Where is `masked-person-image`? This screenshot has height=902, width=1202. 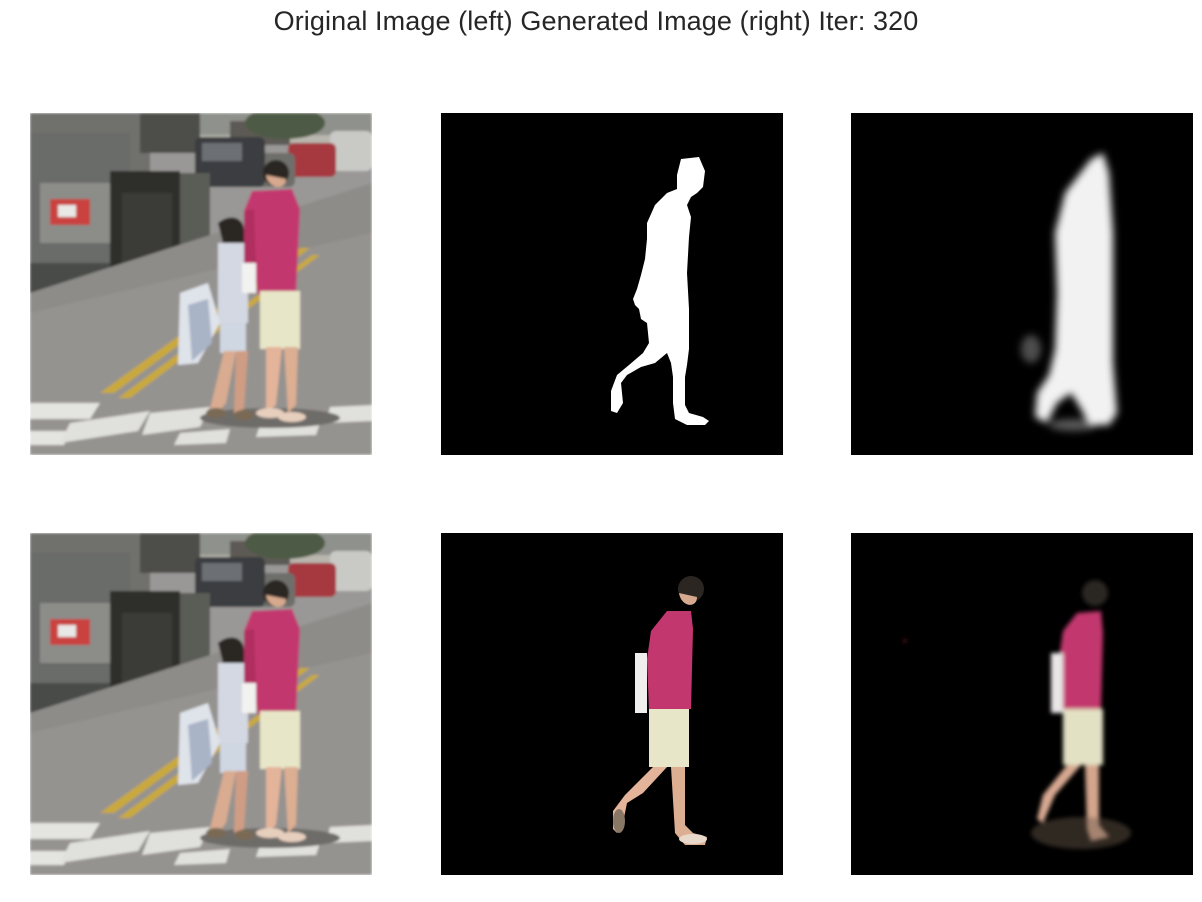 masked-person-image is located at coordinates (612, 704).